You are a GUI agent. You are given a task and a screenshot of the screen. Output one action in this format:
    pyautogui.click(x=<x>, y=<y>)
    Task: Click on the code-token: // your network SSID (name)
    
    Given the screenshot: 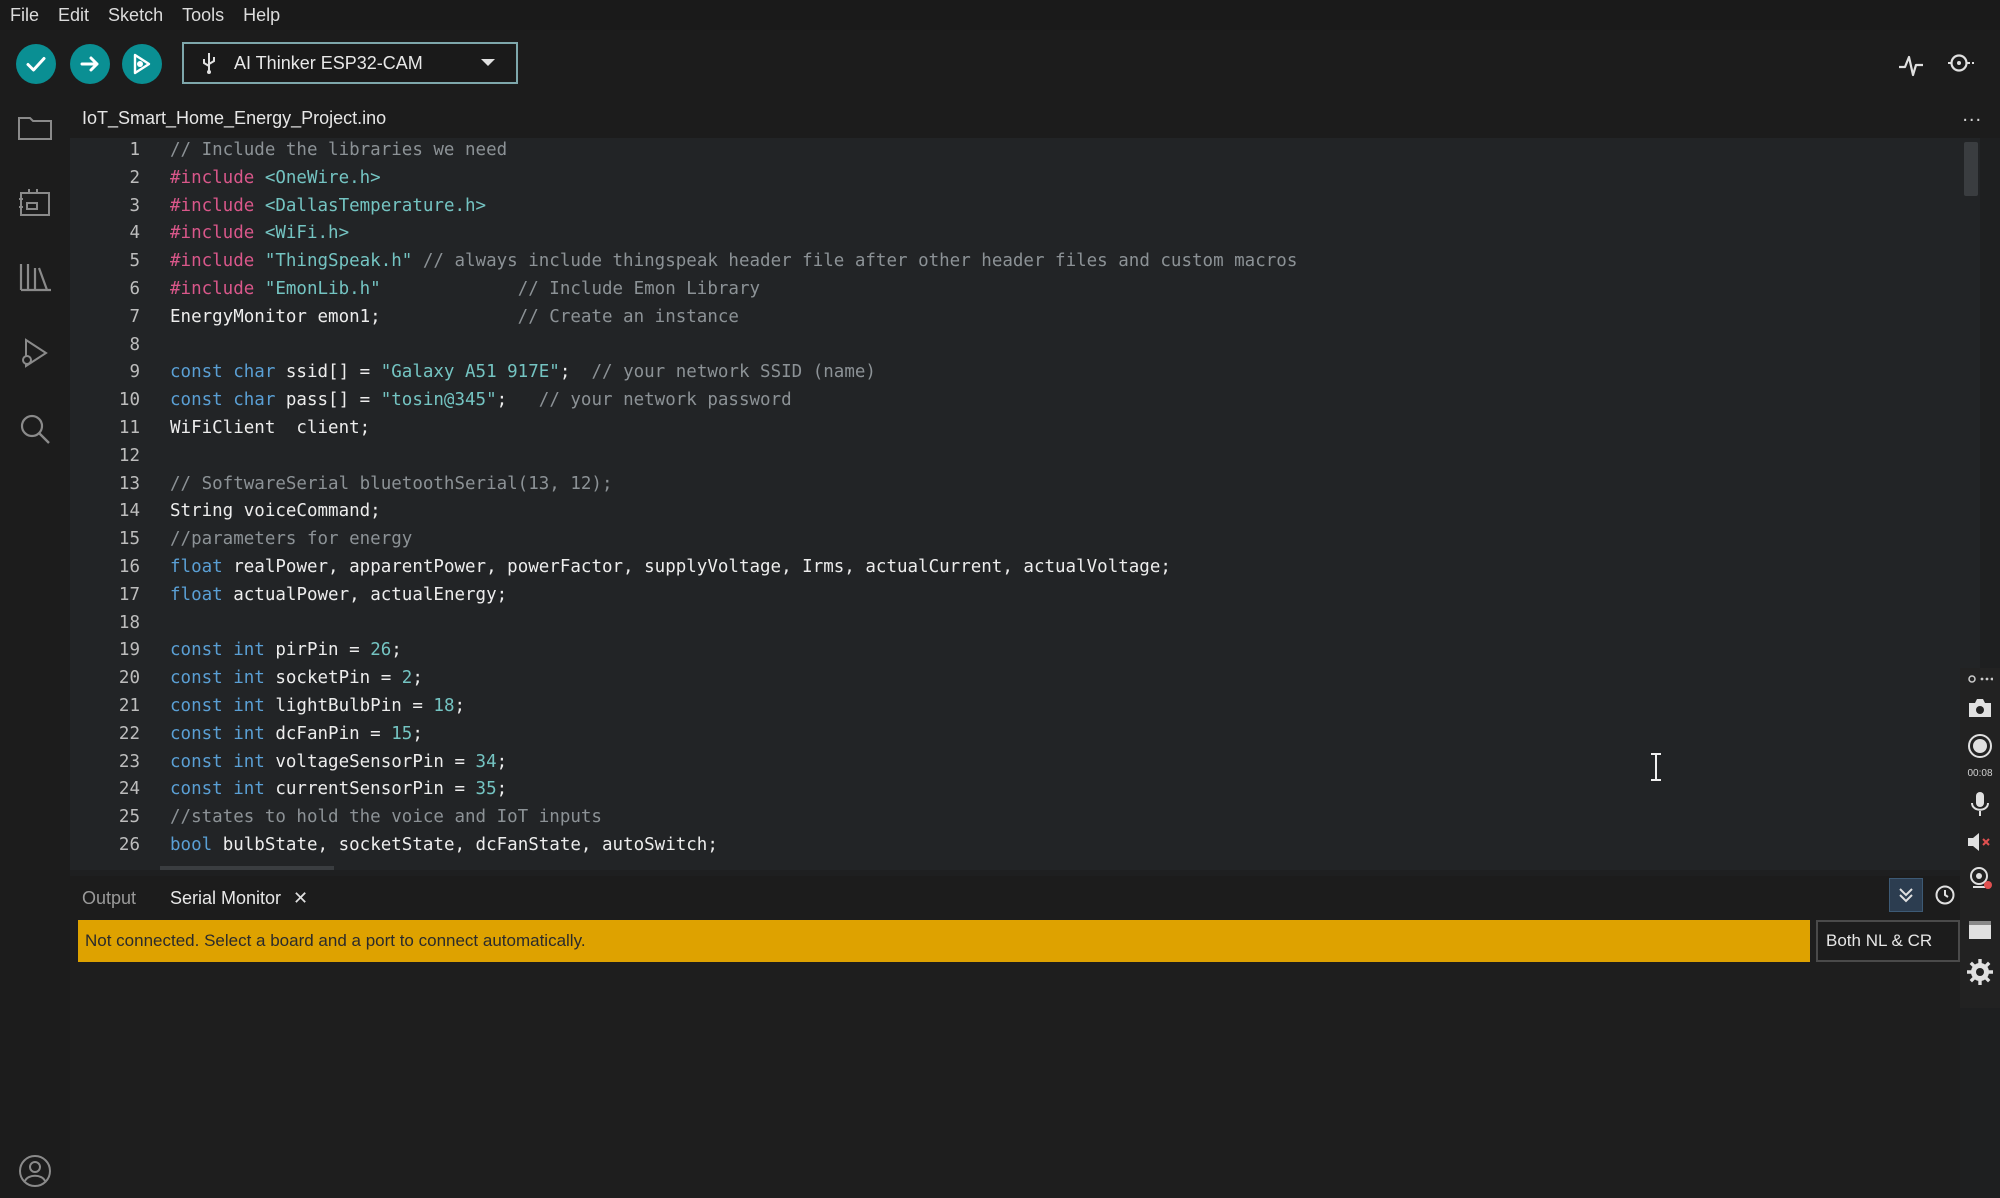 What is the action you would take?
    pyautogui.click(x=723, y=372)
    